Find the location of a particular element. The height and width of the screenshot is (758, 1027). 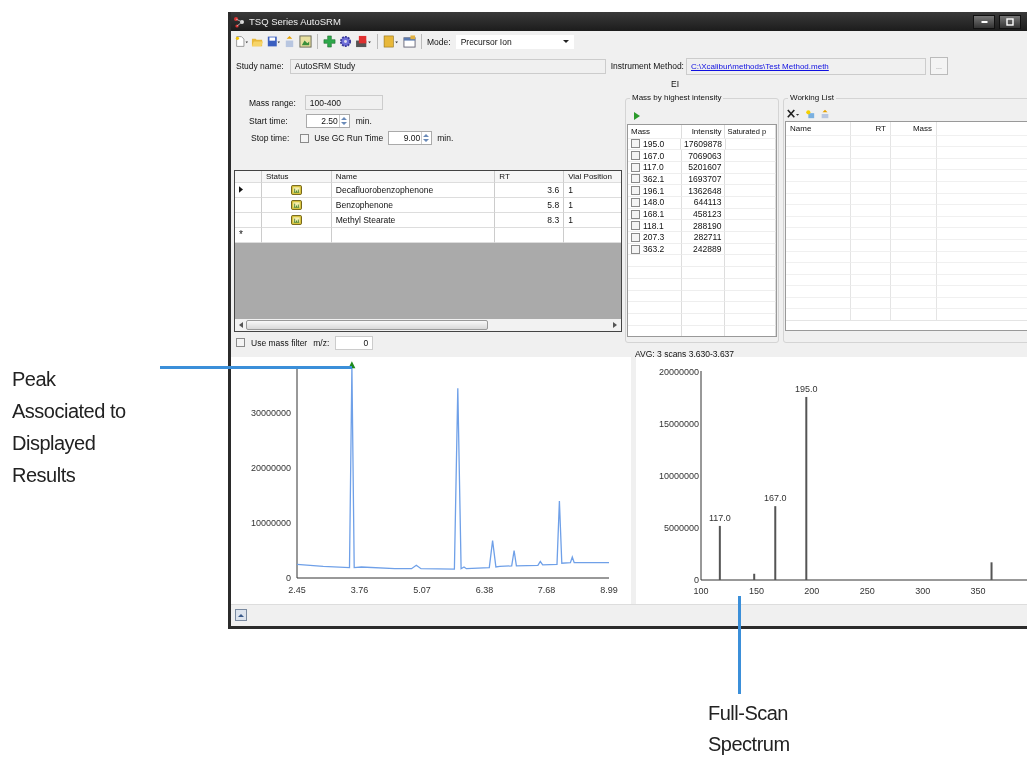

scroll-left-icon is located at coordinates (241, 324).